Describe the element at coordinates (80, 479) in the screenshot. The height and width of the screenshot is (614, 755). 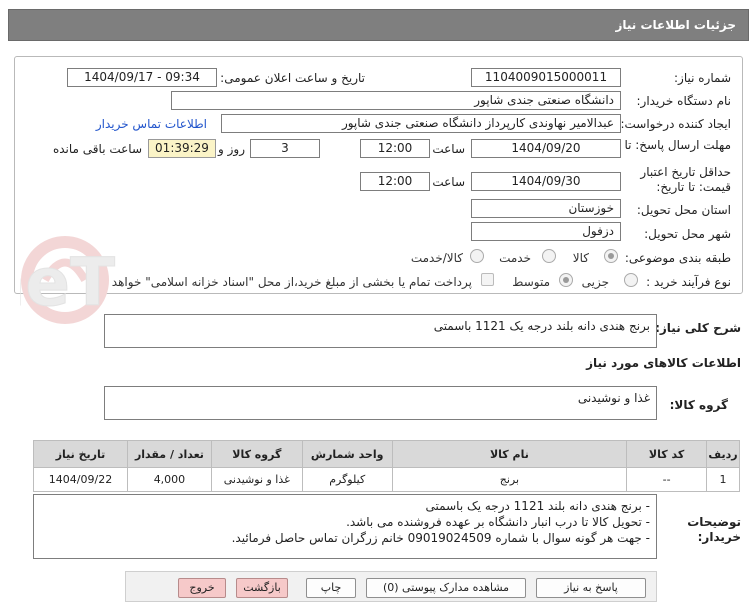
I see `cell-need-date: 1404/09/22` at that location.